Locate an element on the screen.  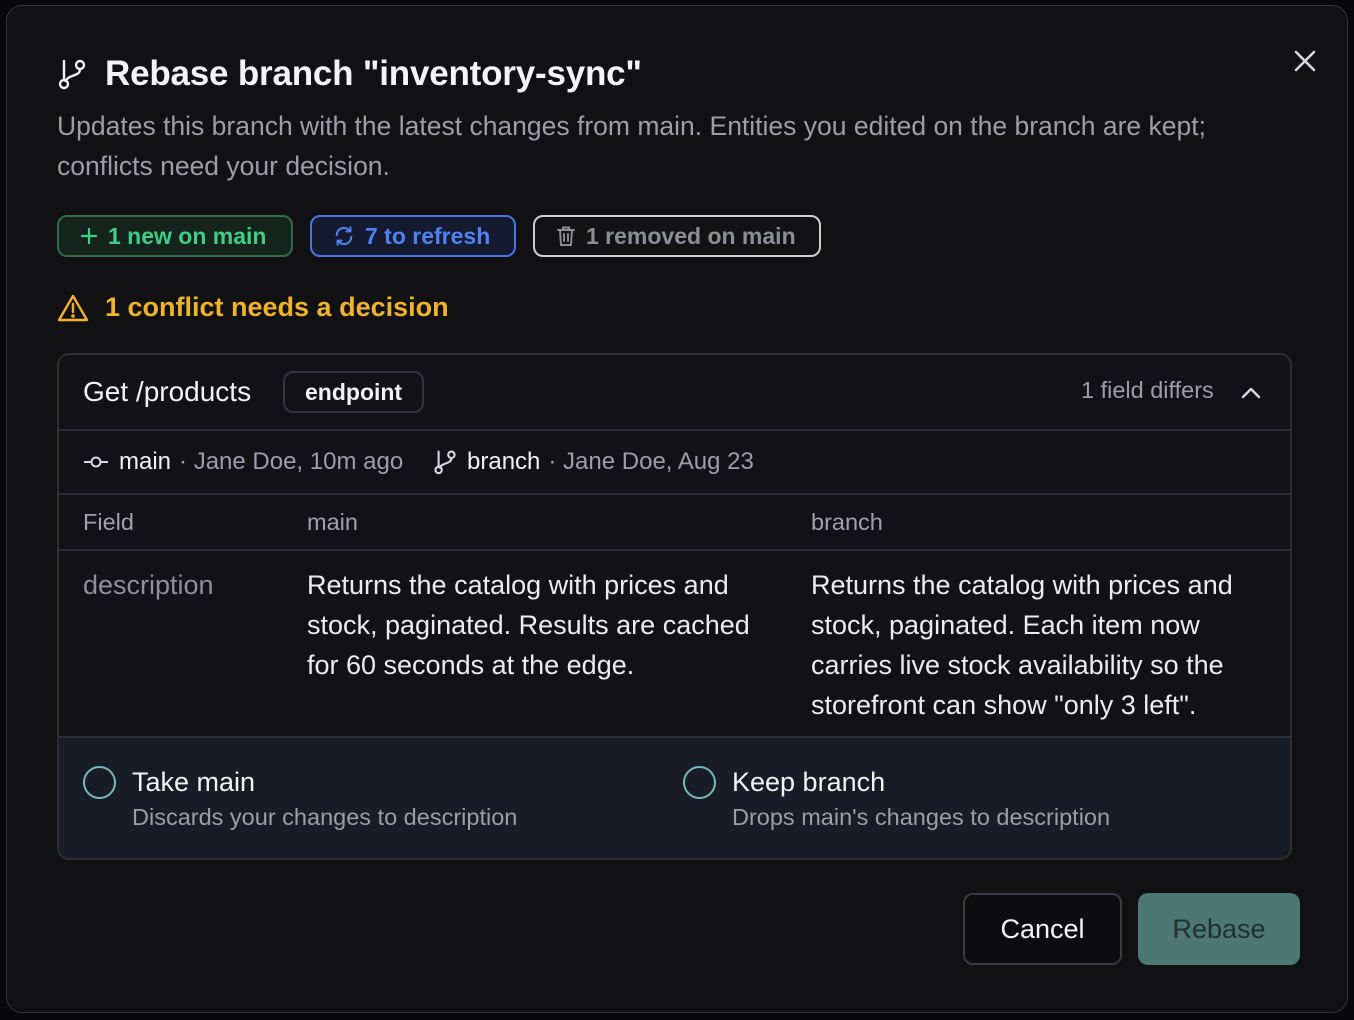
dialog-header: Rebase branch "inventory-sync" is located at coordinates (349, 74).